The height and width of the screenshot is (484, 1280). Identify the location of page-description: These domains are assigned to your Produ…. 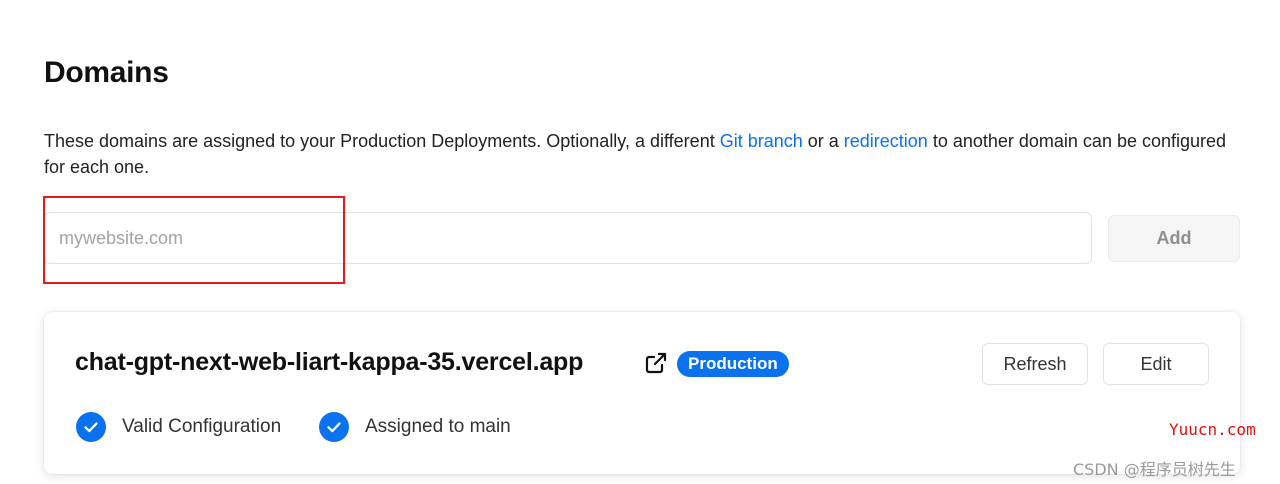
(644, 154).